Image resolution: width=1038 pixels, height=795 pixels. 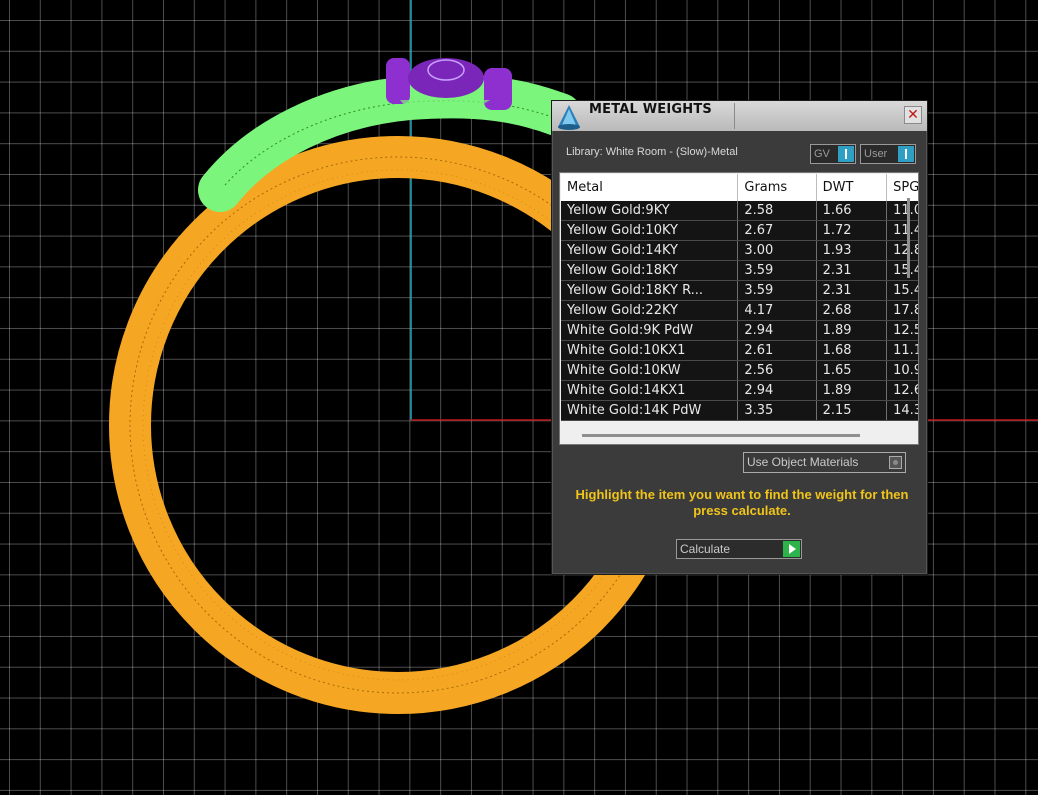 What do you see at coordinates (902, 410) in the screenshot?
I see `spg-cell: 14.37` at bounding box center [902, 410].